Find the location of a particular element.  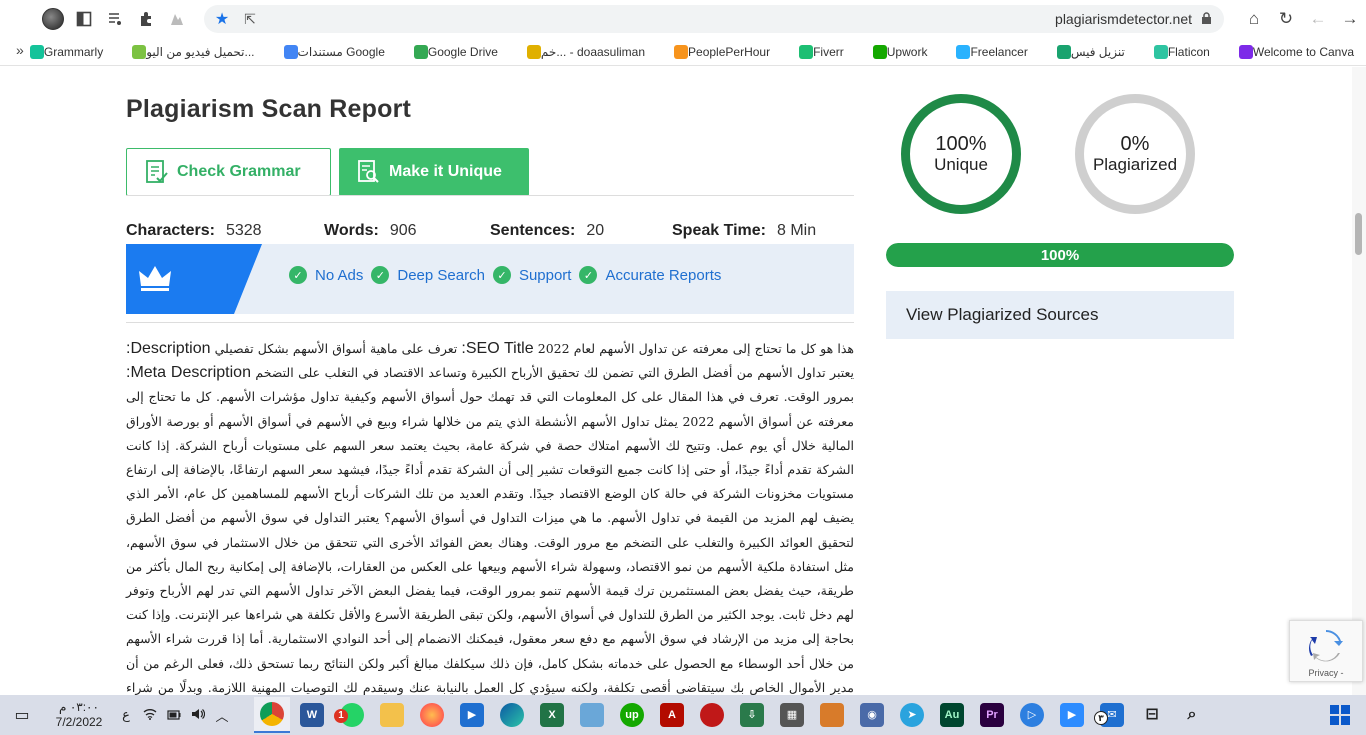

page-scrollbar is located at coordinates (1359, 381).